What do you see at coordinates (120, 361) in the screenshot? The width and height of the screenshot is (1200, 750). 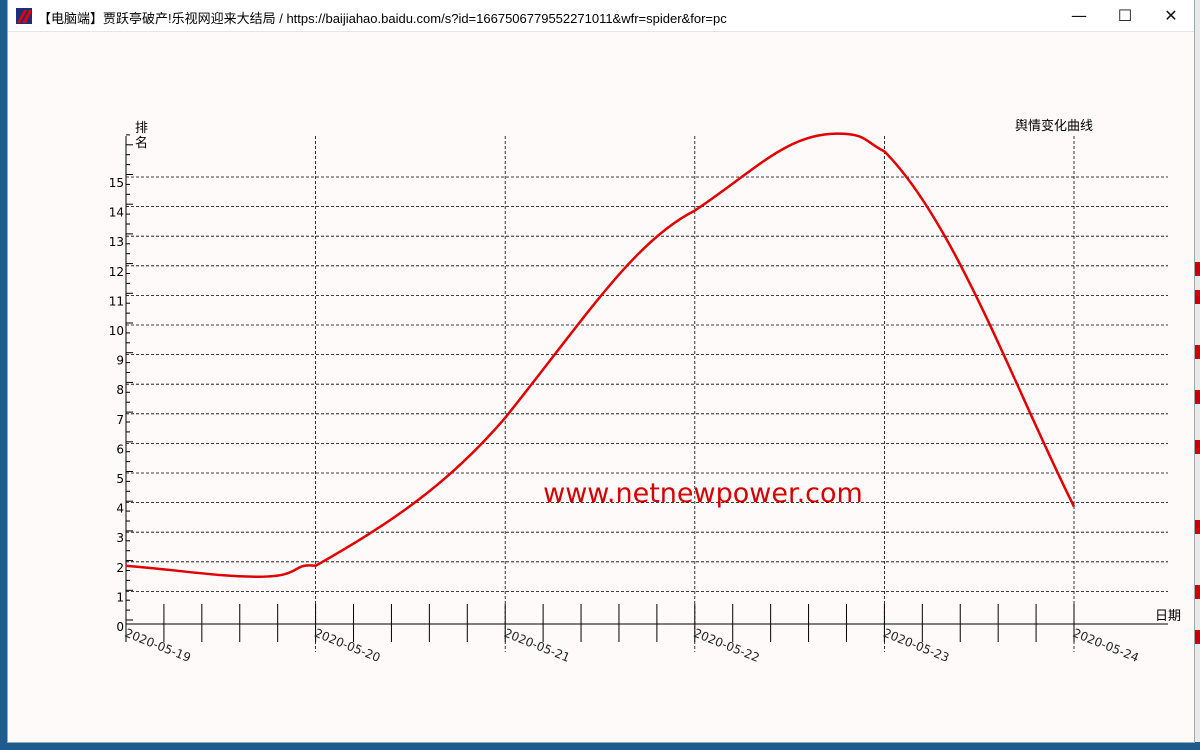 I see `y-tick-label: 9` at bounding box center [120, 361].